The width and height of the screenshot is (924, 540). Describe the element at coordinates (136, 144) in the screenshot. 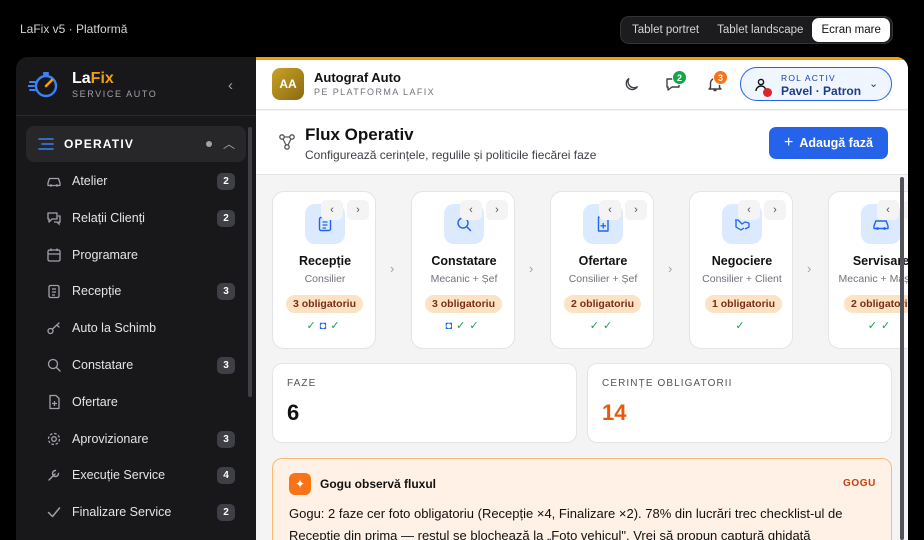

I see `sidebar-group-operativ: OPERATIV ︿` at that location.